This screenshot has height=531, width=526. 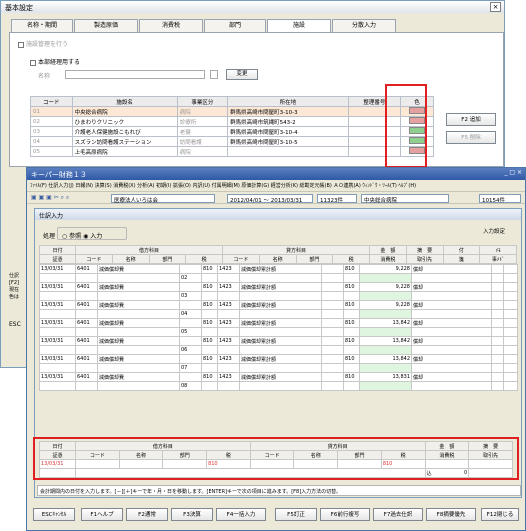 What do you see at coordinates (497, 287) in the screenshot?
I see `cell-blank` at bounding box center [497, 287].